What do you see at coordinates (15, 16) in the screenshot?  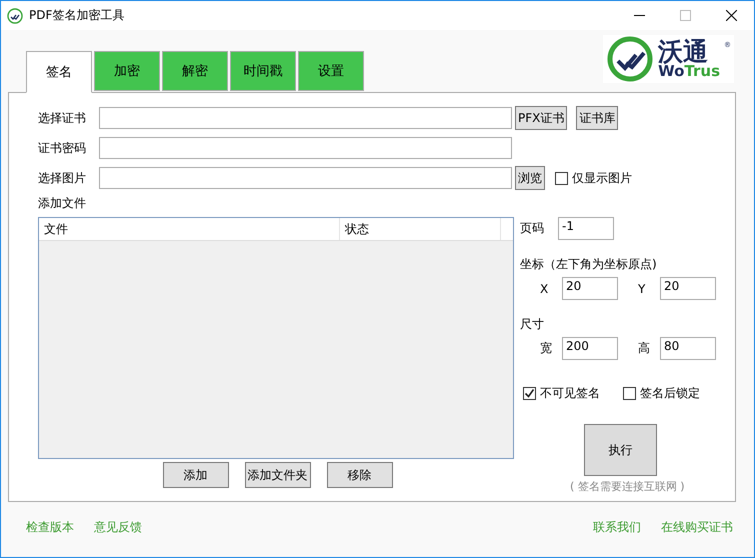 I see `app-icon` at bounding box center [15, 16].